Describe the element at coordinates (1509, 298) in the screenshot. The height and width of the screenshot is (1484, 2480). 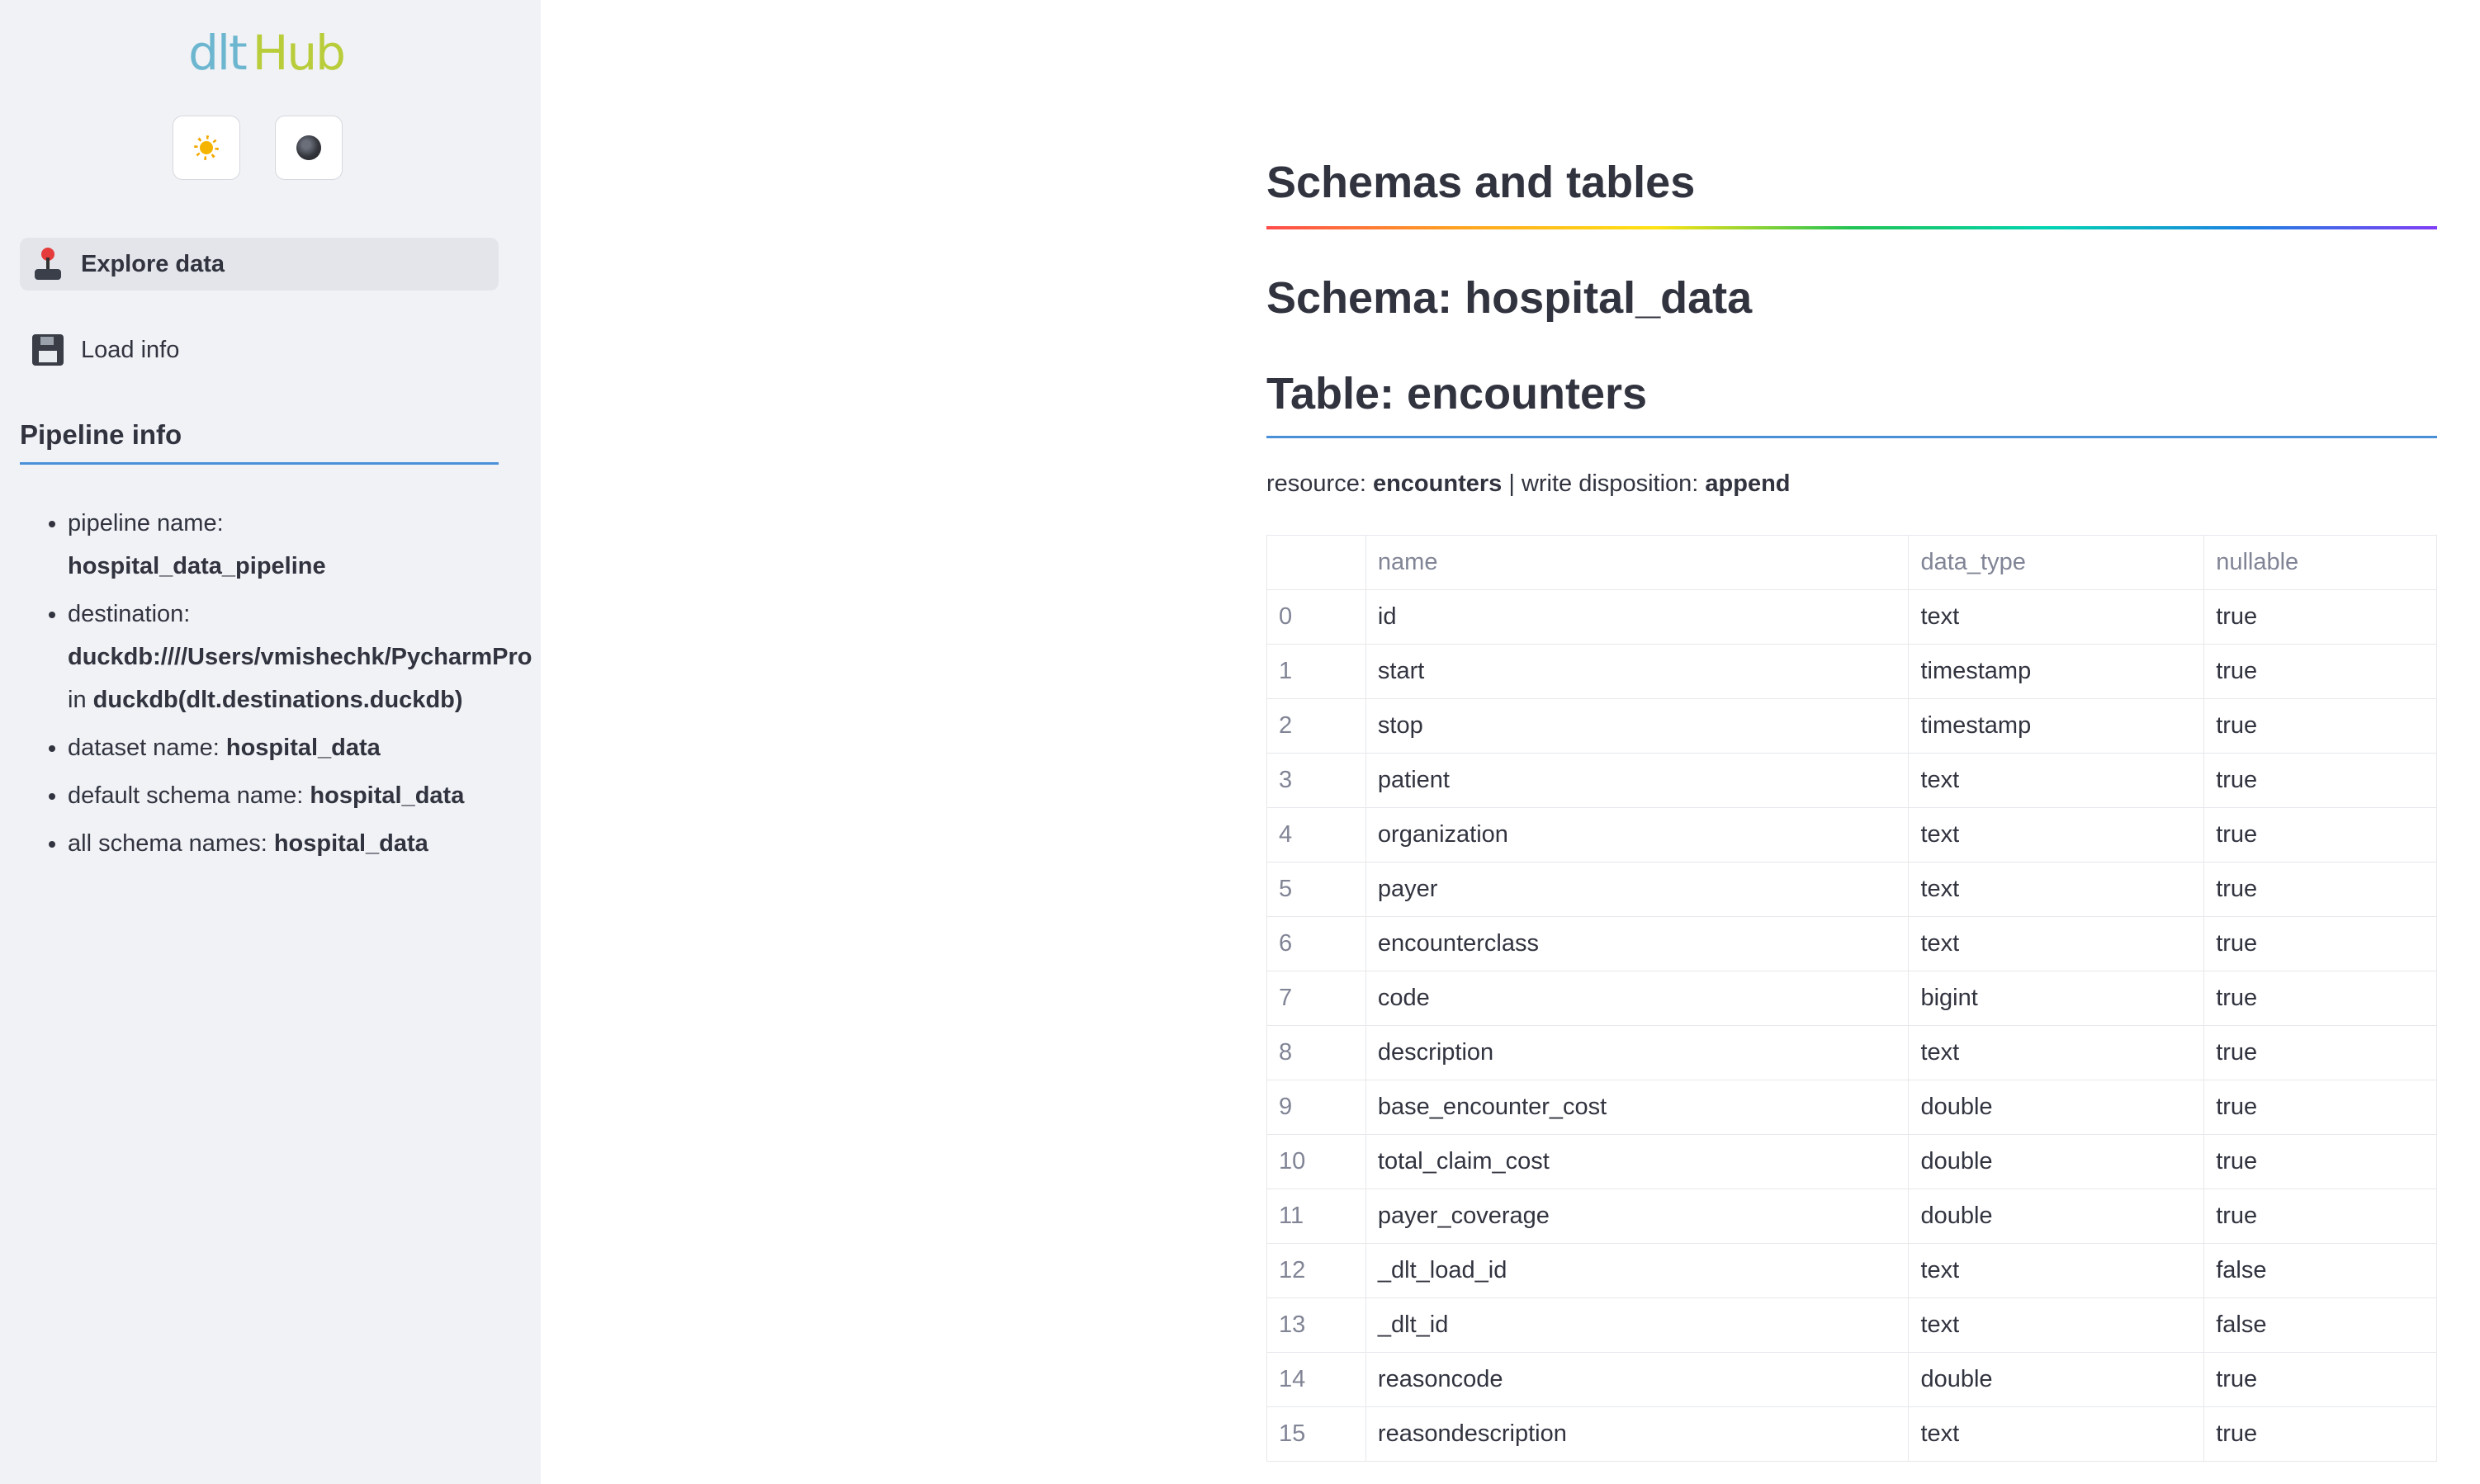
I see `schema-heading: Schema: hospital_data` at that location.